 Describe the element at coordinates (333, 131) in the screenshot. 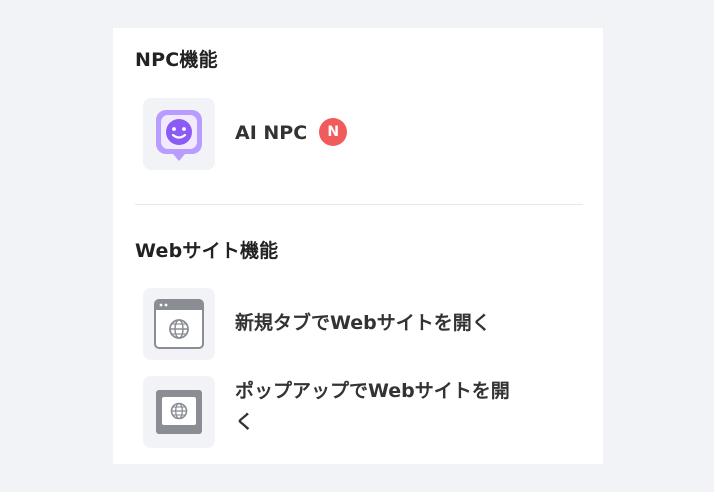

I see `new-badge: N` at that location.